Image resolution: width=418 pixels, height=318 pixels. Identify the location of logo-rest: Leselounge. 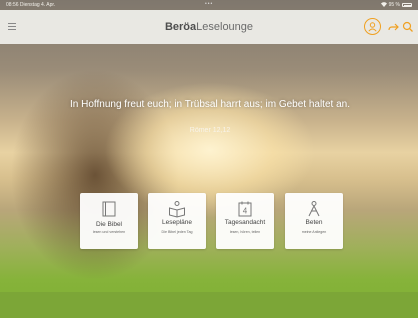
(225, 27).